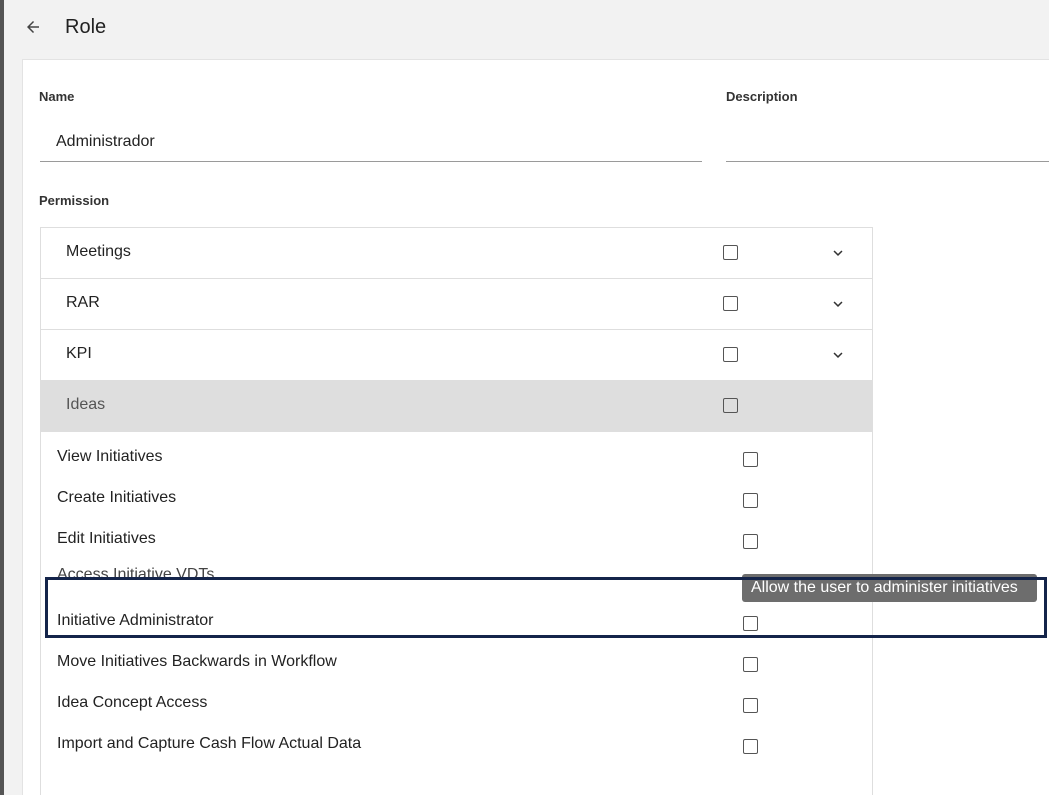  I want to click on permission-group-label: RAR, so click(83, 302).